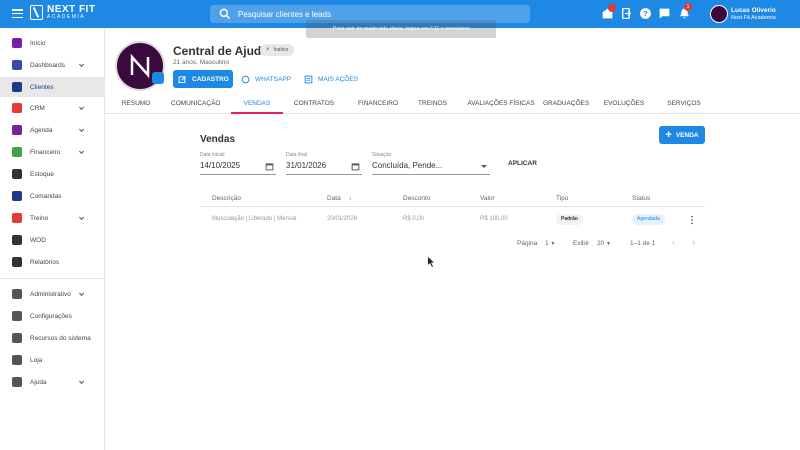 Image resolution: width=800 pixels, height=450 pixels. What do you see at coordinates (17, 108) in the screenshot?
I see `crm-icon` at bounding box center [17, 108].